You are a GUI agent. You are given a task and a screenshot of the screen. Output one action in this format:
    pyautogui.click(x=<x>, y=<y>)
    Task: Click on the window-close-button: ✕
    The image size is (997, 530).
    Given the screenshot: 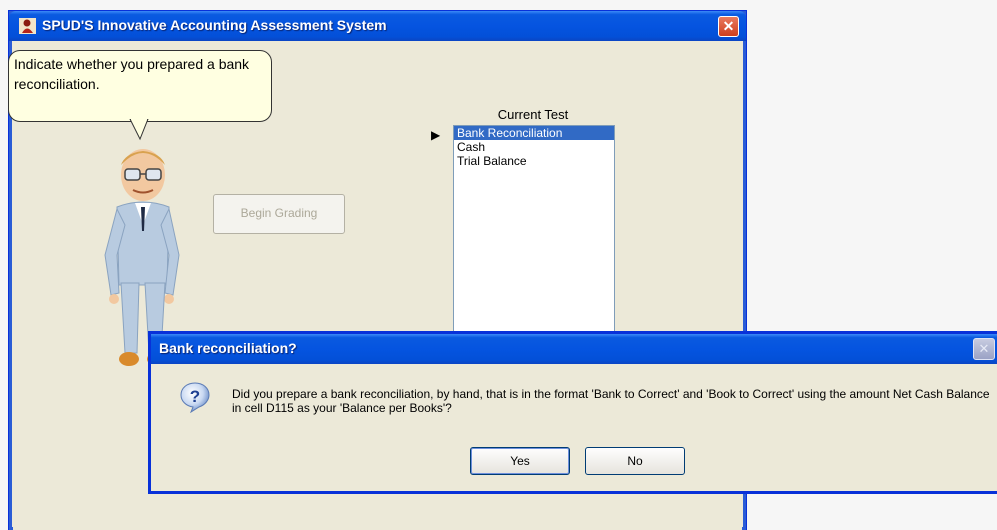 What is the action you would take?
    pyautogui.click(x=728, y=26)
    